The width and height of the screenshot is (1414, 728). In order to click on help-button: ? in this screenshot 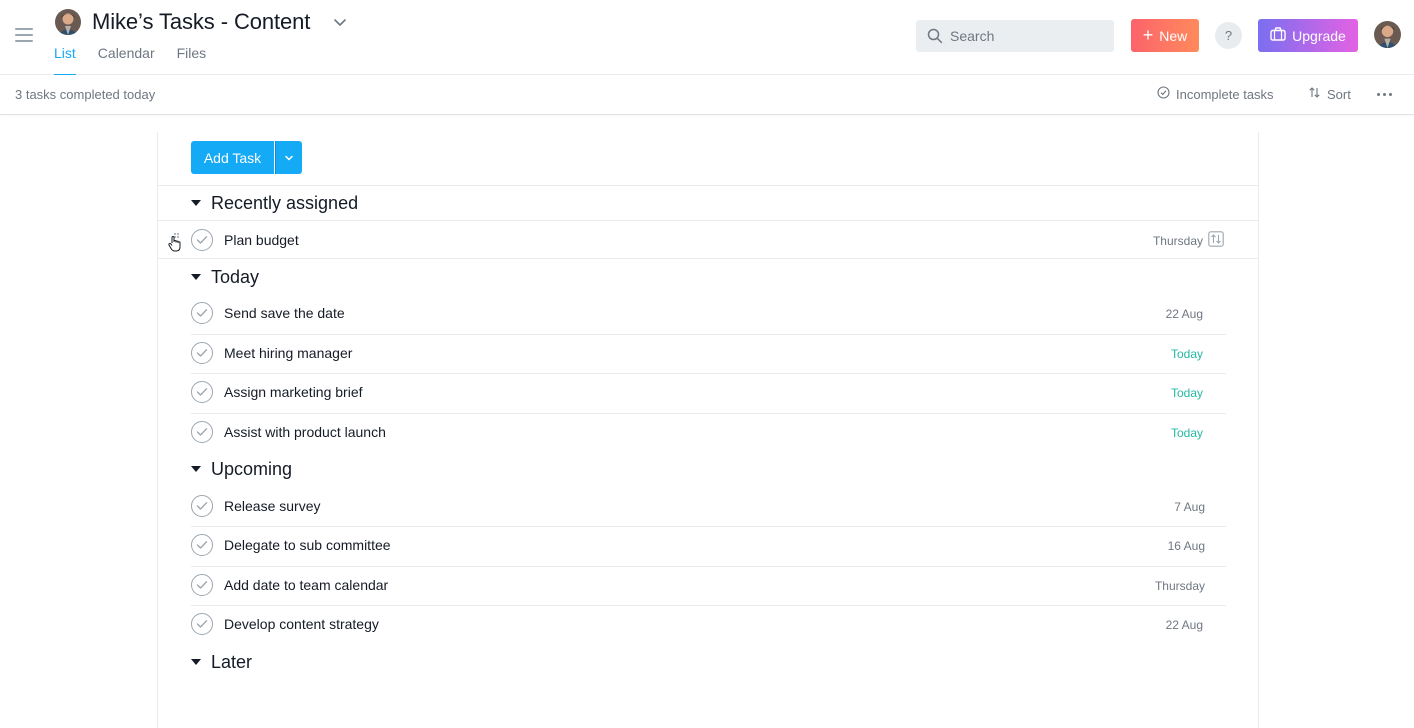, I will do `click(1228, 35)`.